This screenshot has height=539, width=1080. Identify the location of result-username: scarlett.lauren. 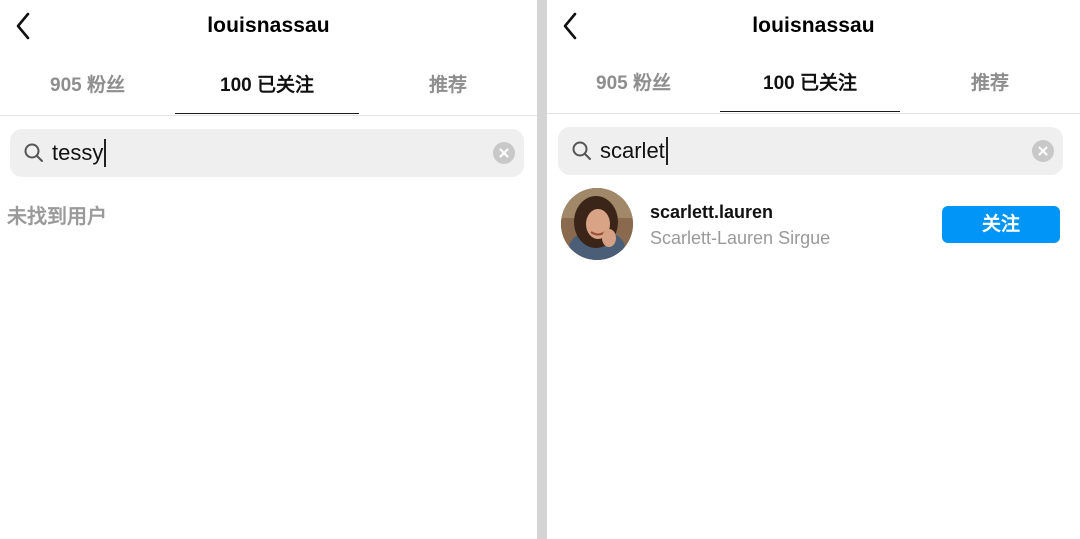
(712, 212).